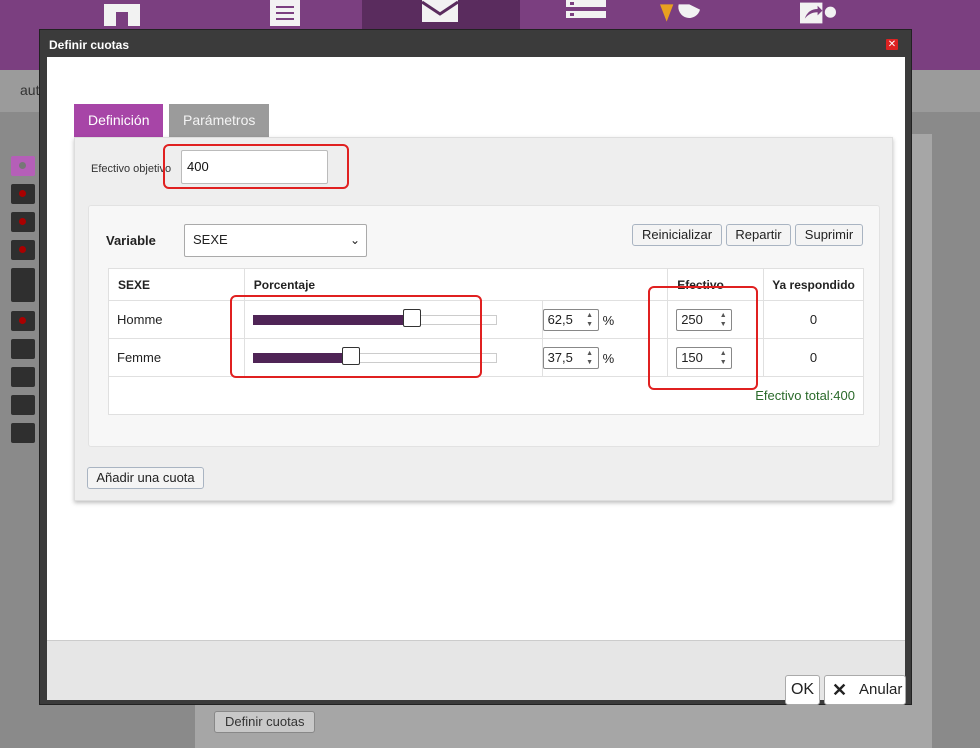 This screenshot has height=748, width=980. Describe the element at coordinates (586, 13) in the screenshot. I see `server-list-icon` at that location.